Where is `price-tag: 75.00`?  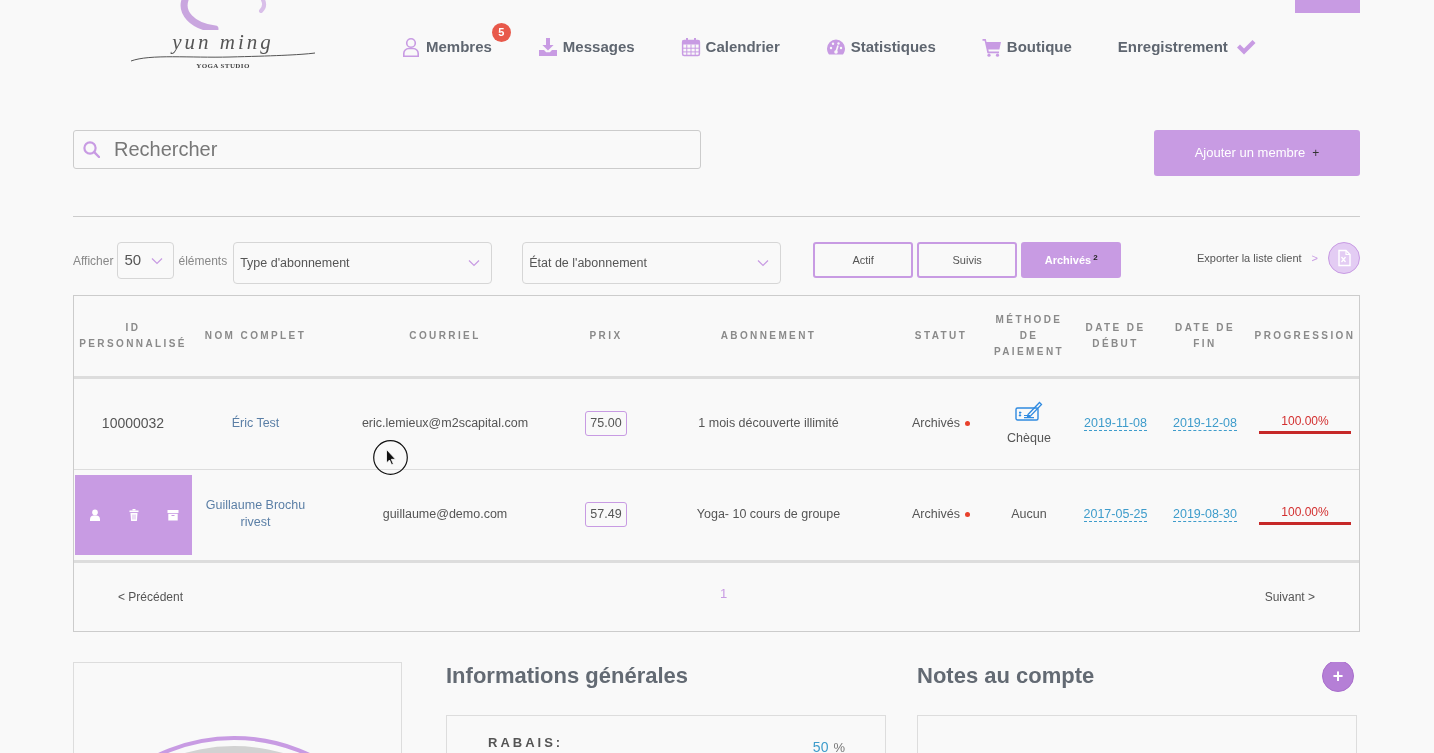
price-tag: 75.00 is located at coordinates (606, 423).